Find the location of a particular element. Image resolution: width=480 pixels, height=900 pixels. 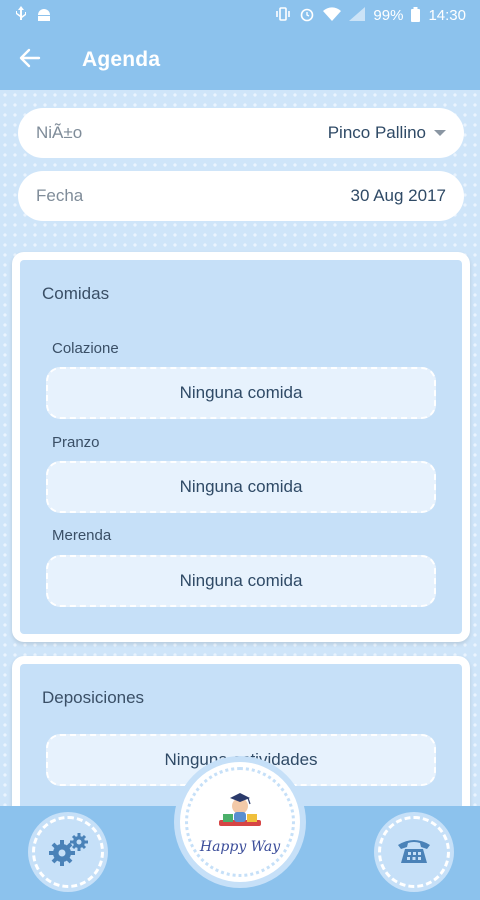

phone-button is located at coordinates (414, 852).